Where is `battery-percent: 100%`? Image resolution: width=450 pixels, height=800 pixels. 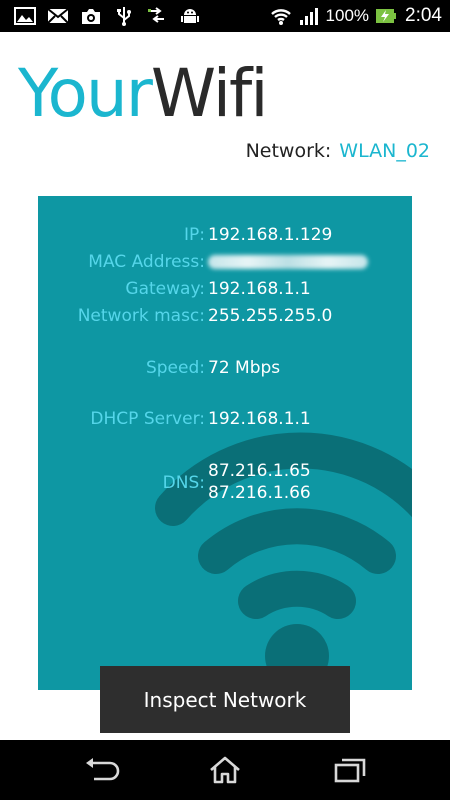 battery-percent: 100% is located at coordinates (347, 15).